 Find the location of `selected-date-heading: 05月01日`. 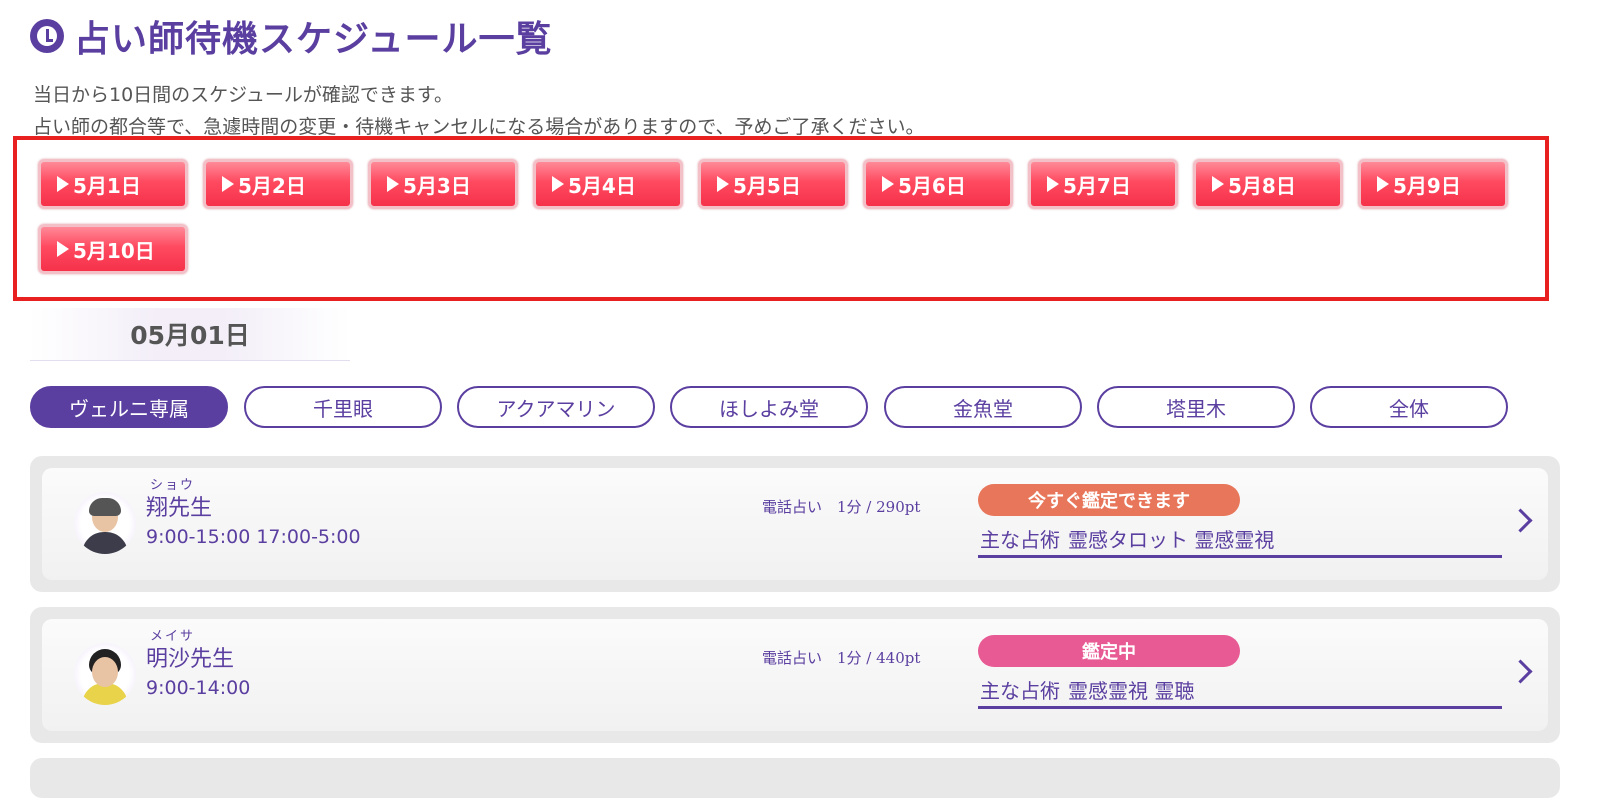

selected-date-heading: 05月01日 is located at coordinates (190, 334).